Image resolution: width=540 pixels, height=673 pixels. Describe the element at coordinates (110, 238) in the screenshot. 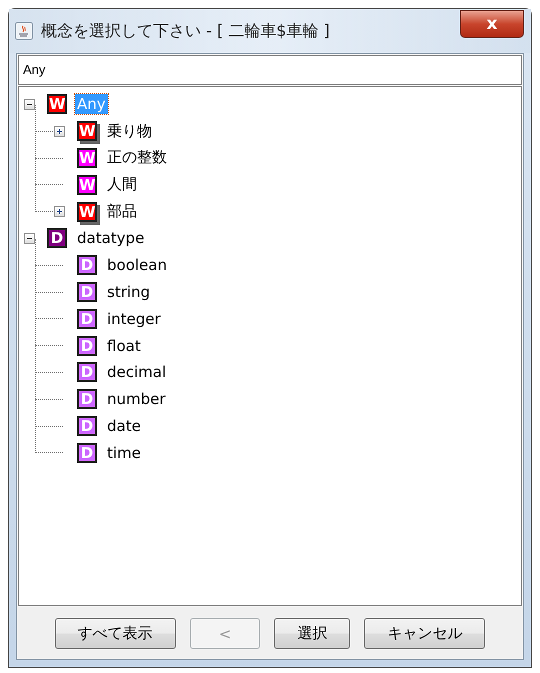

I see `tree-item: datatype` at that location.